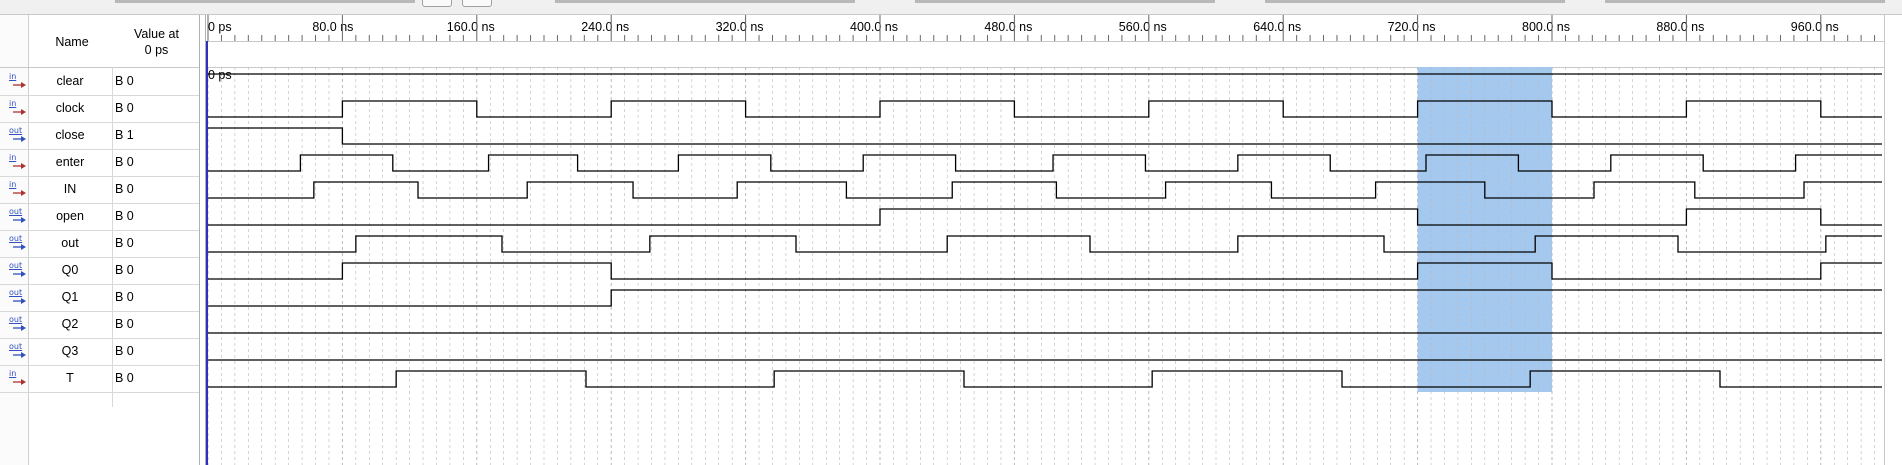 The image size is (1902, 465). What do you see at coordinates (70, 216) in the screenshot?
I see `signal-name: open` at bounding box center [70, 216].